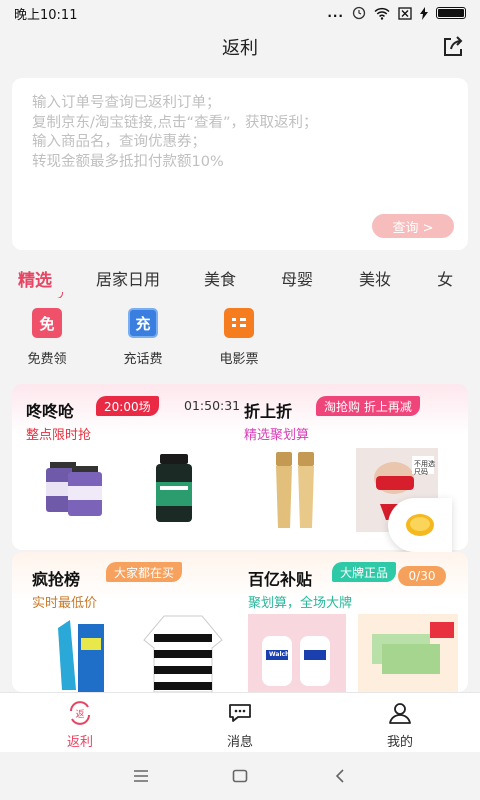  I want to click on fengqiang-subtitle: 实时最低价, so click(65, 603).